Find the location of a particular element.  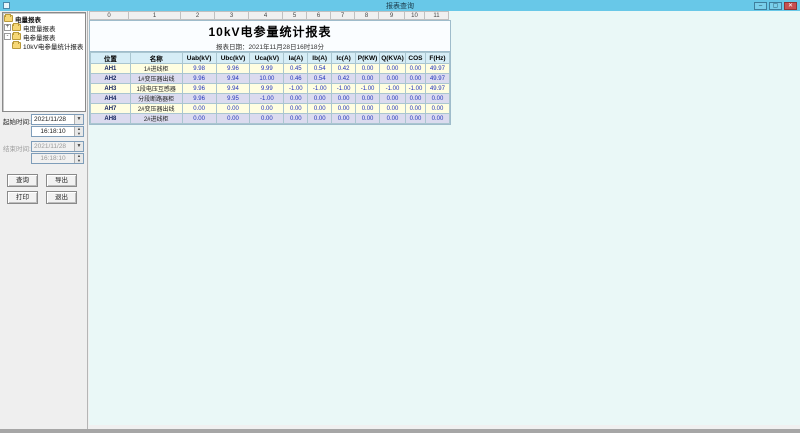

cell-name: 2#进线柜 is located at coordinates (156, 118).